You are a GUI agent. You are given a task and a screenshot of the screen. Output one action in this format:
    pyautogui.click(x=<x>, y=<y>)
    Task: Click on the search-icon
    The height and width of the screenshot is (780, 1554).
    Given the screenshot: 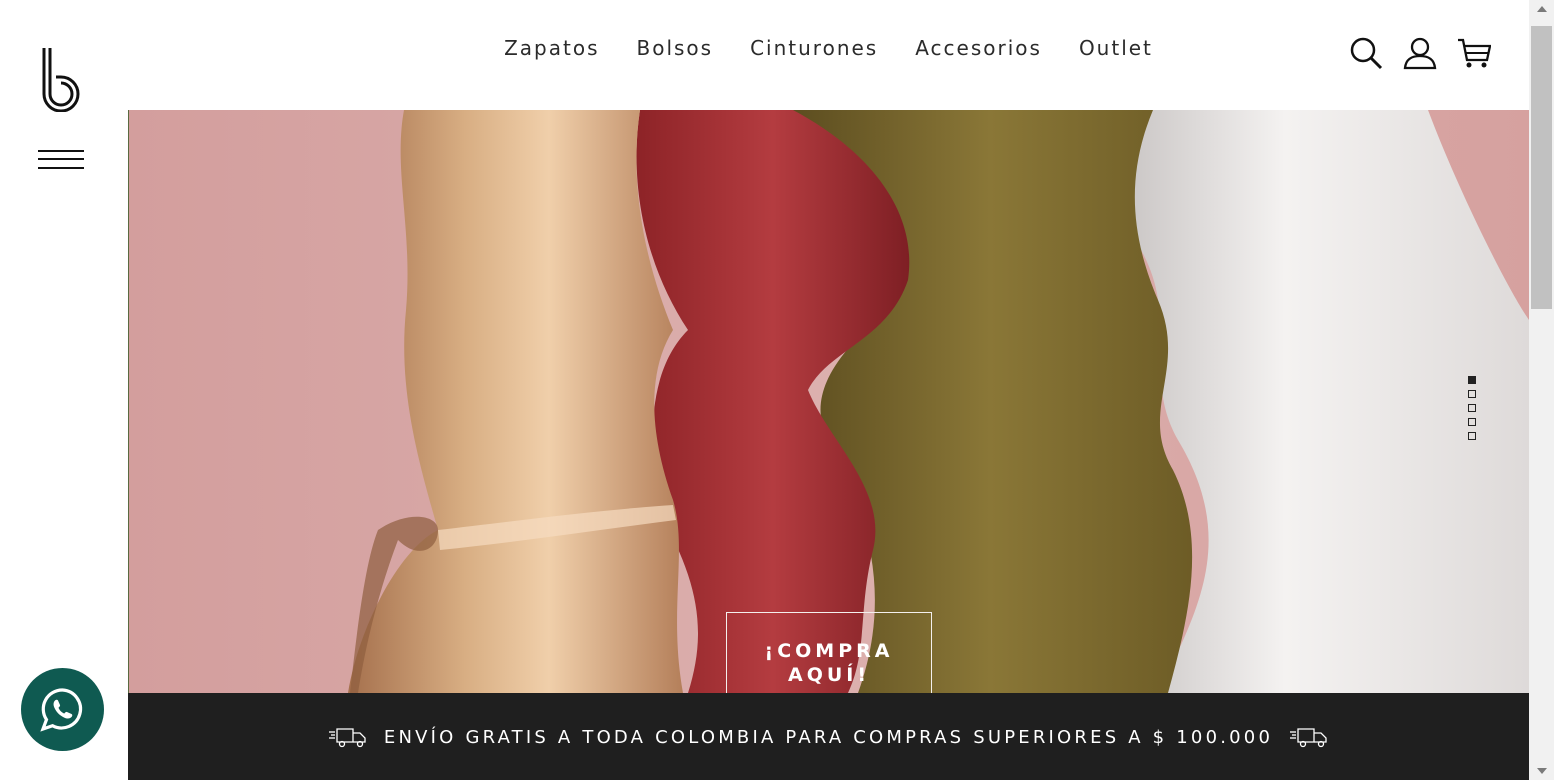 What is the action you would take?
    pyautogui.click(x=1366, y=53)
    